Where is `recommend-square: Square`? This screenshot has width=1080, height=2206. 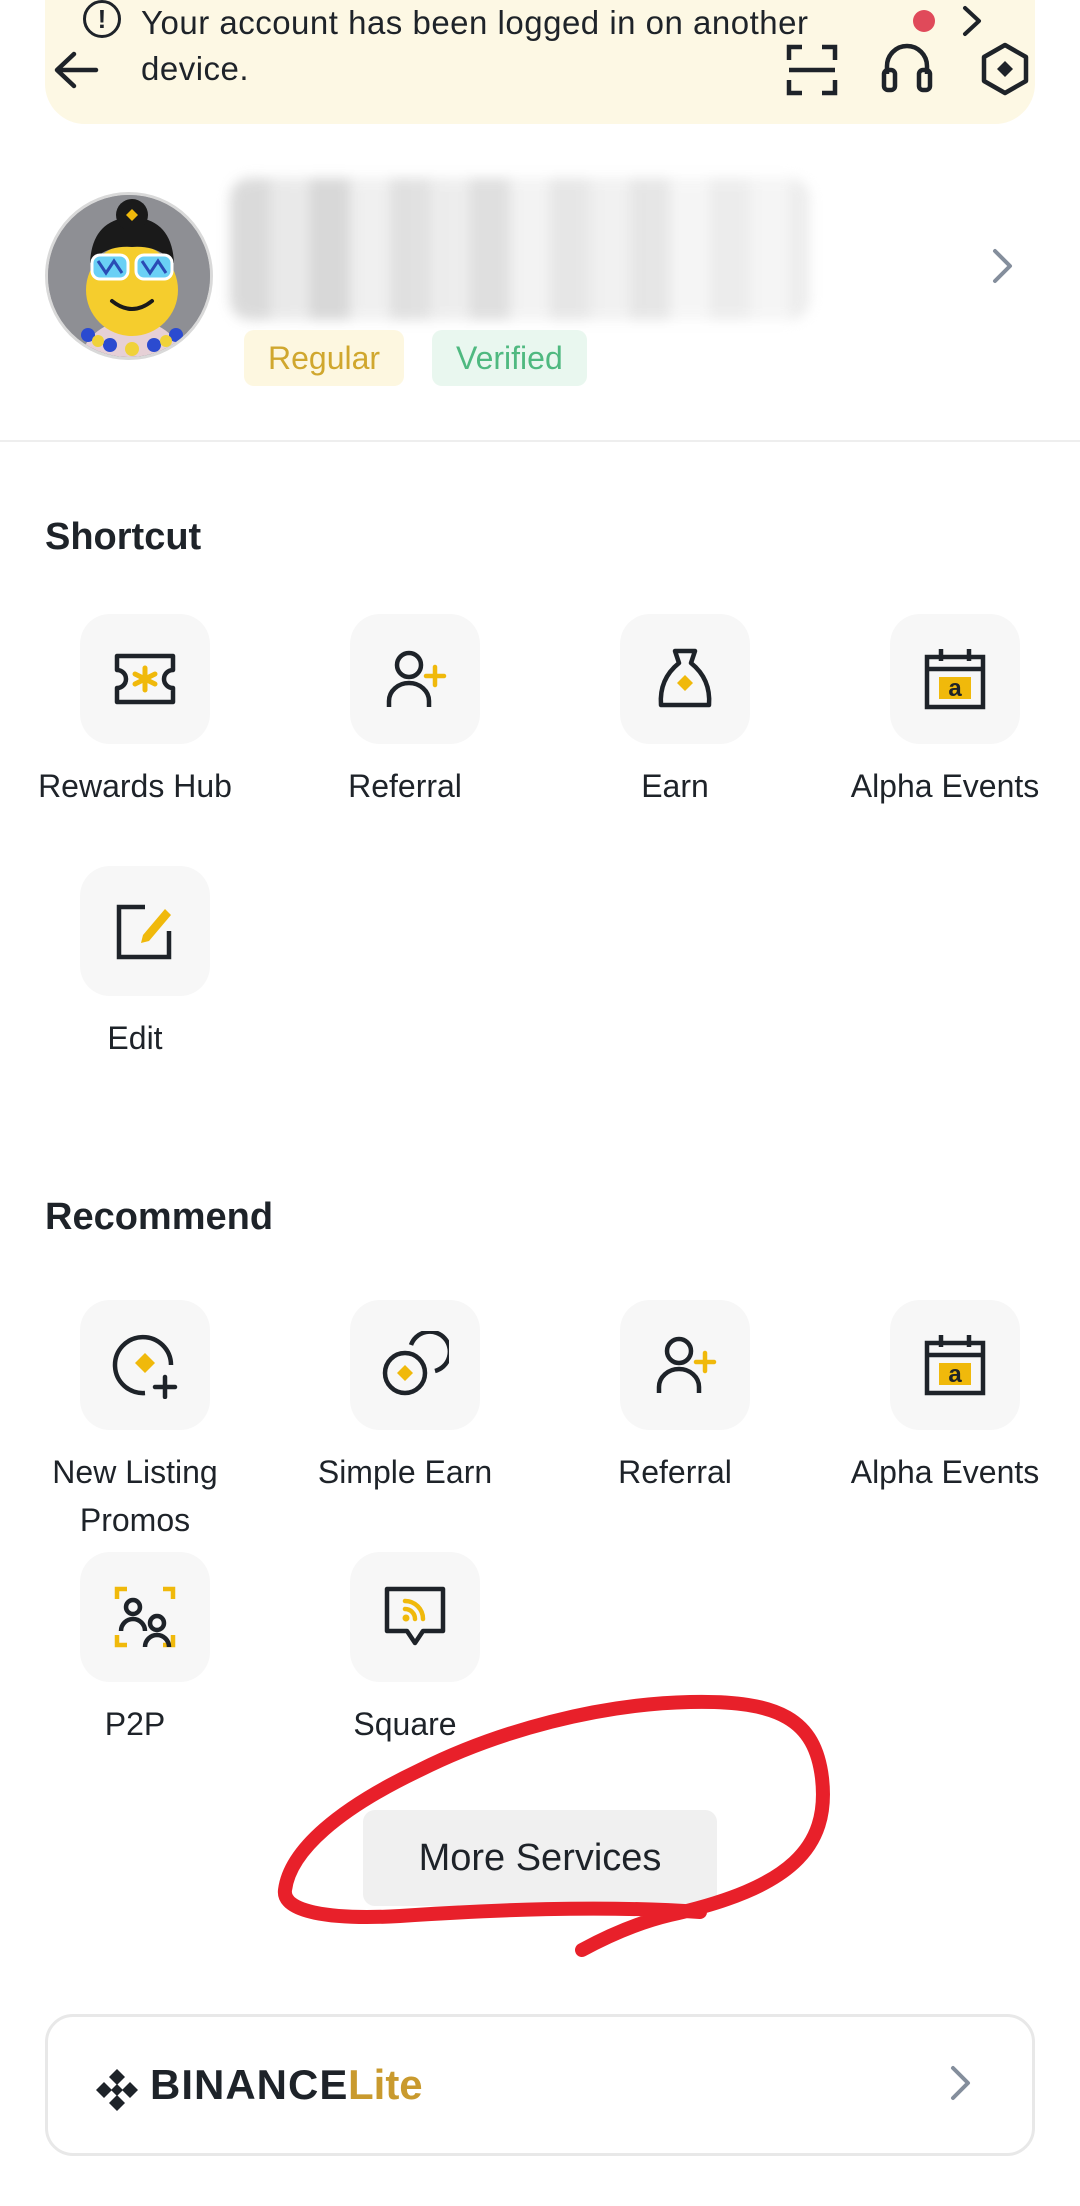
recommend-square: Square is located at coordinates (405, 1652).